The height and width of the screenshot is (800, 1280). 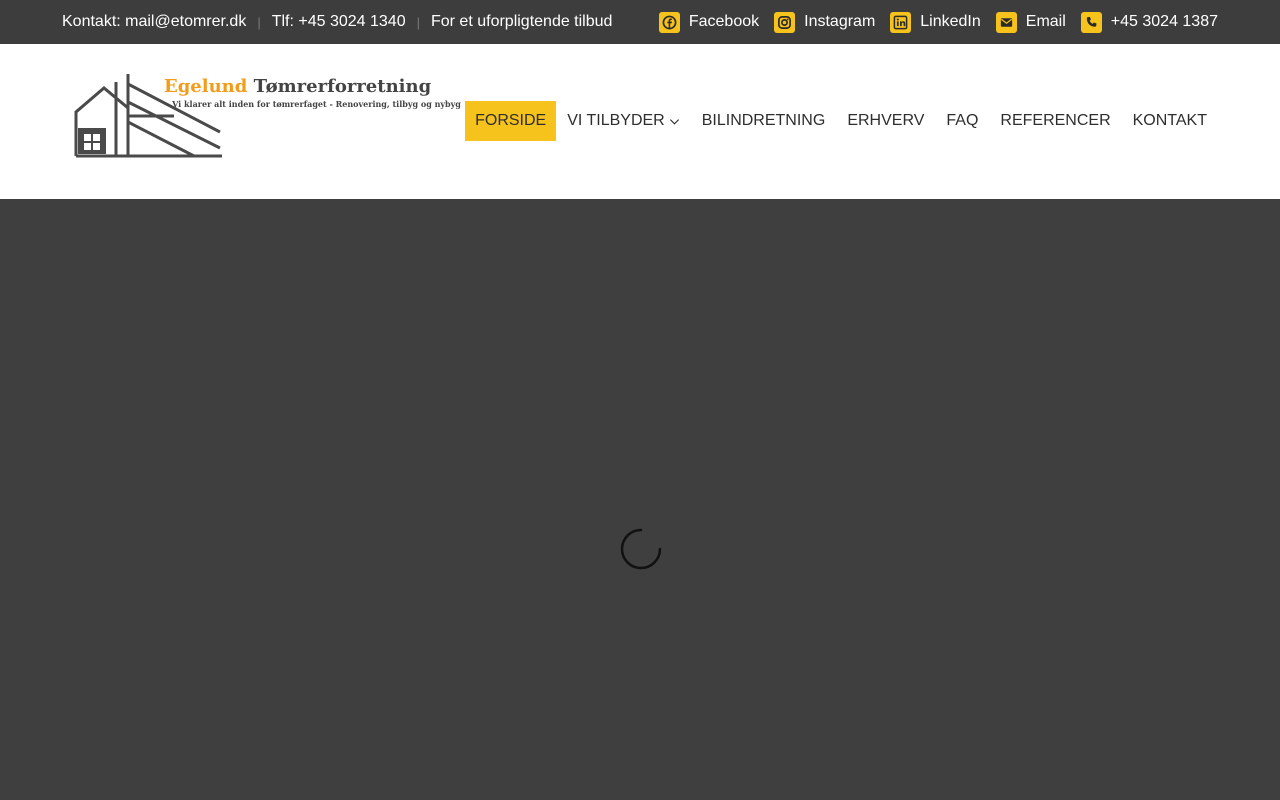 I want to click on facebook-icon, so click(x=669, y=22).